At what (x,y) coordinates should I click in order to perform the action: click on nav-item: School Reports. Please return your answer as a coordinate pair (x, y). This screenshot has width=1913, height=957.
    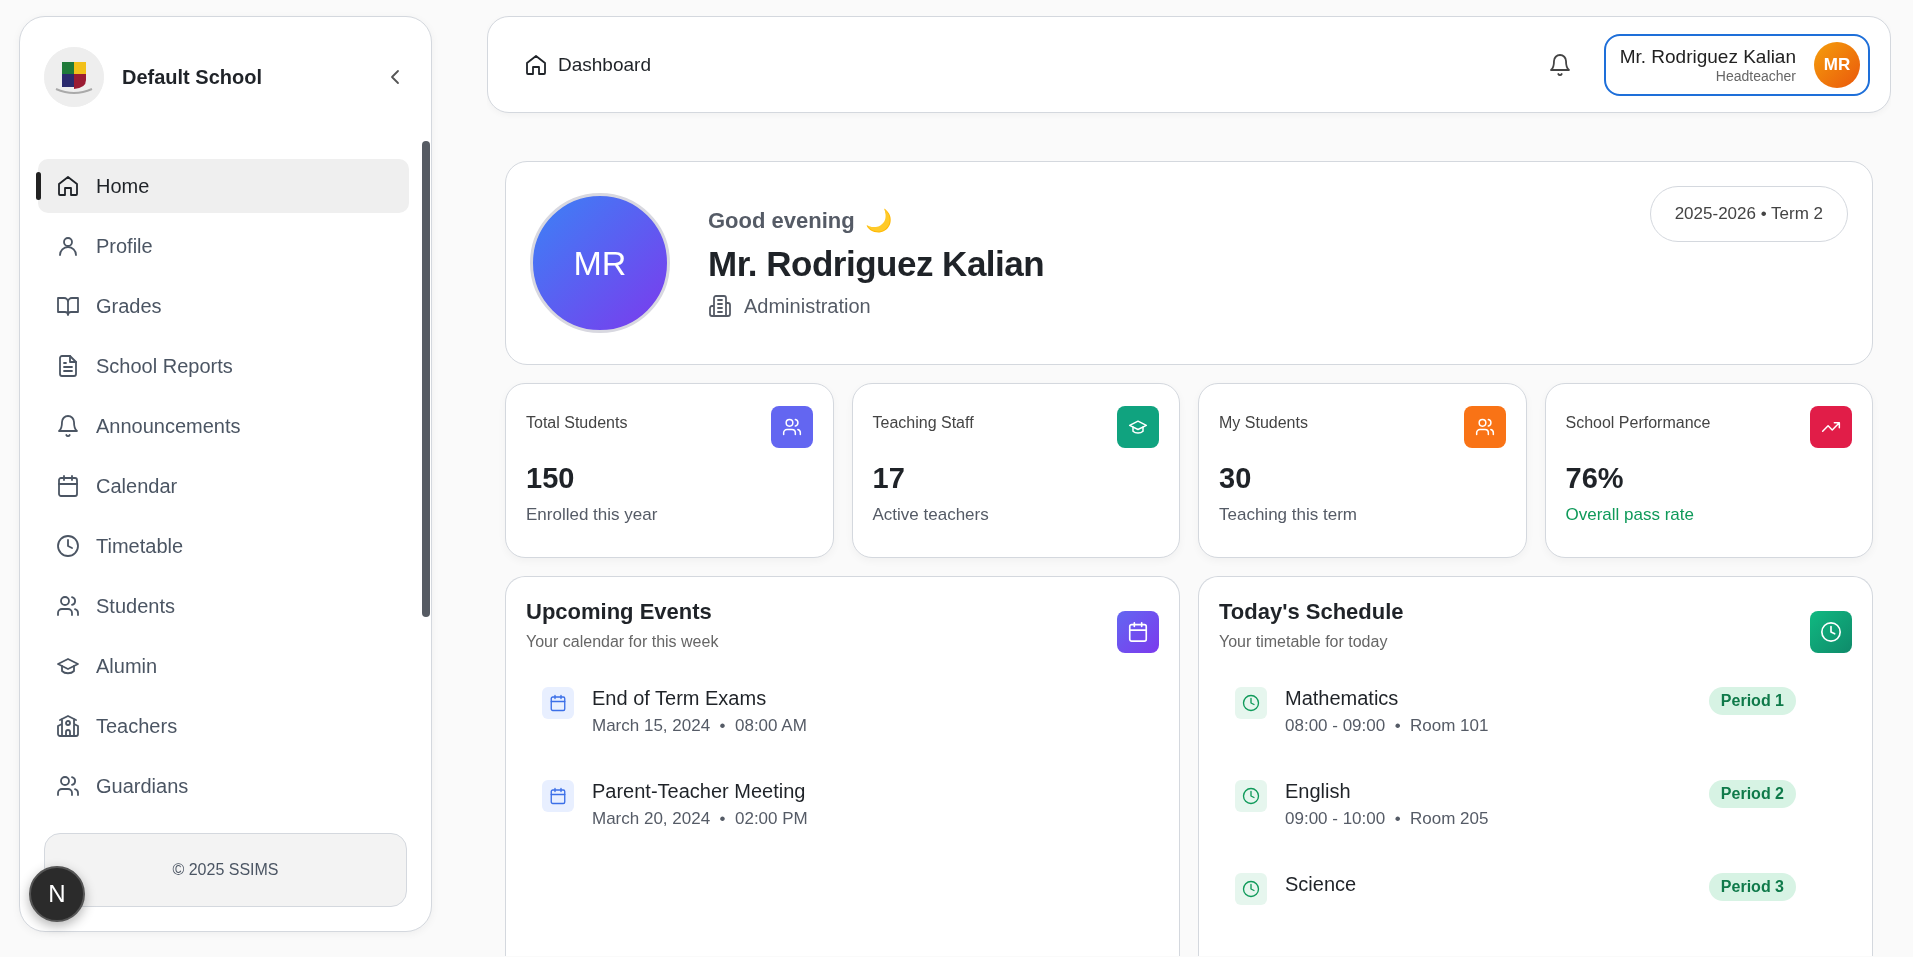
    Looking at the image, I should click on (223, 366).